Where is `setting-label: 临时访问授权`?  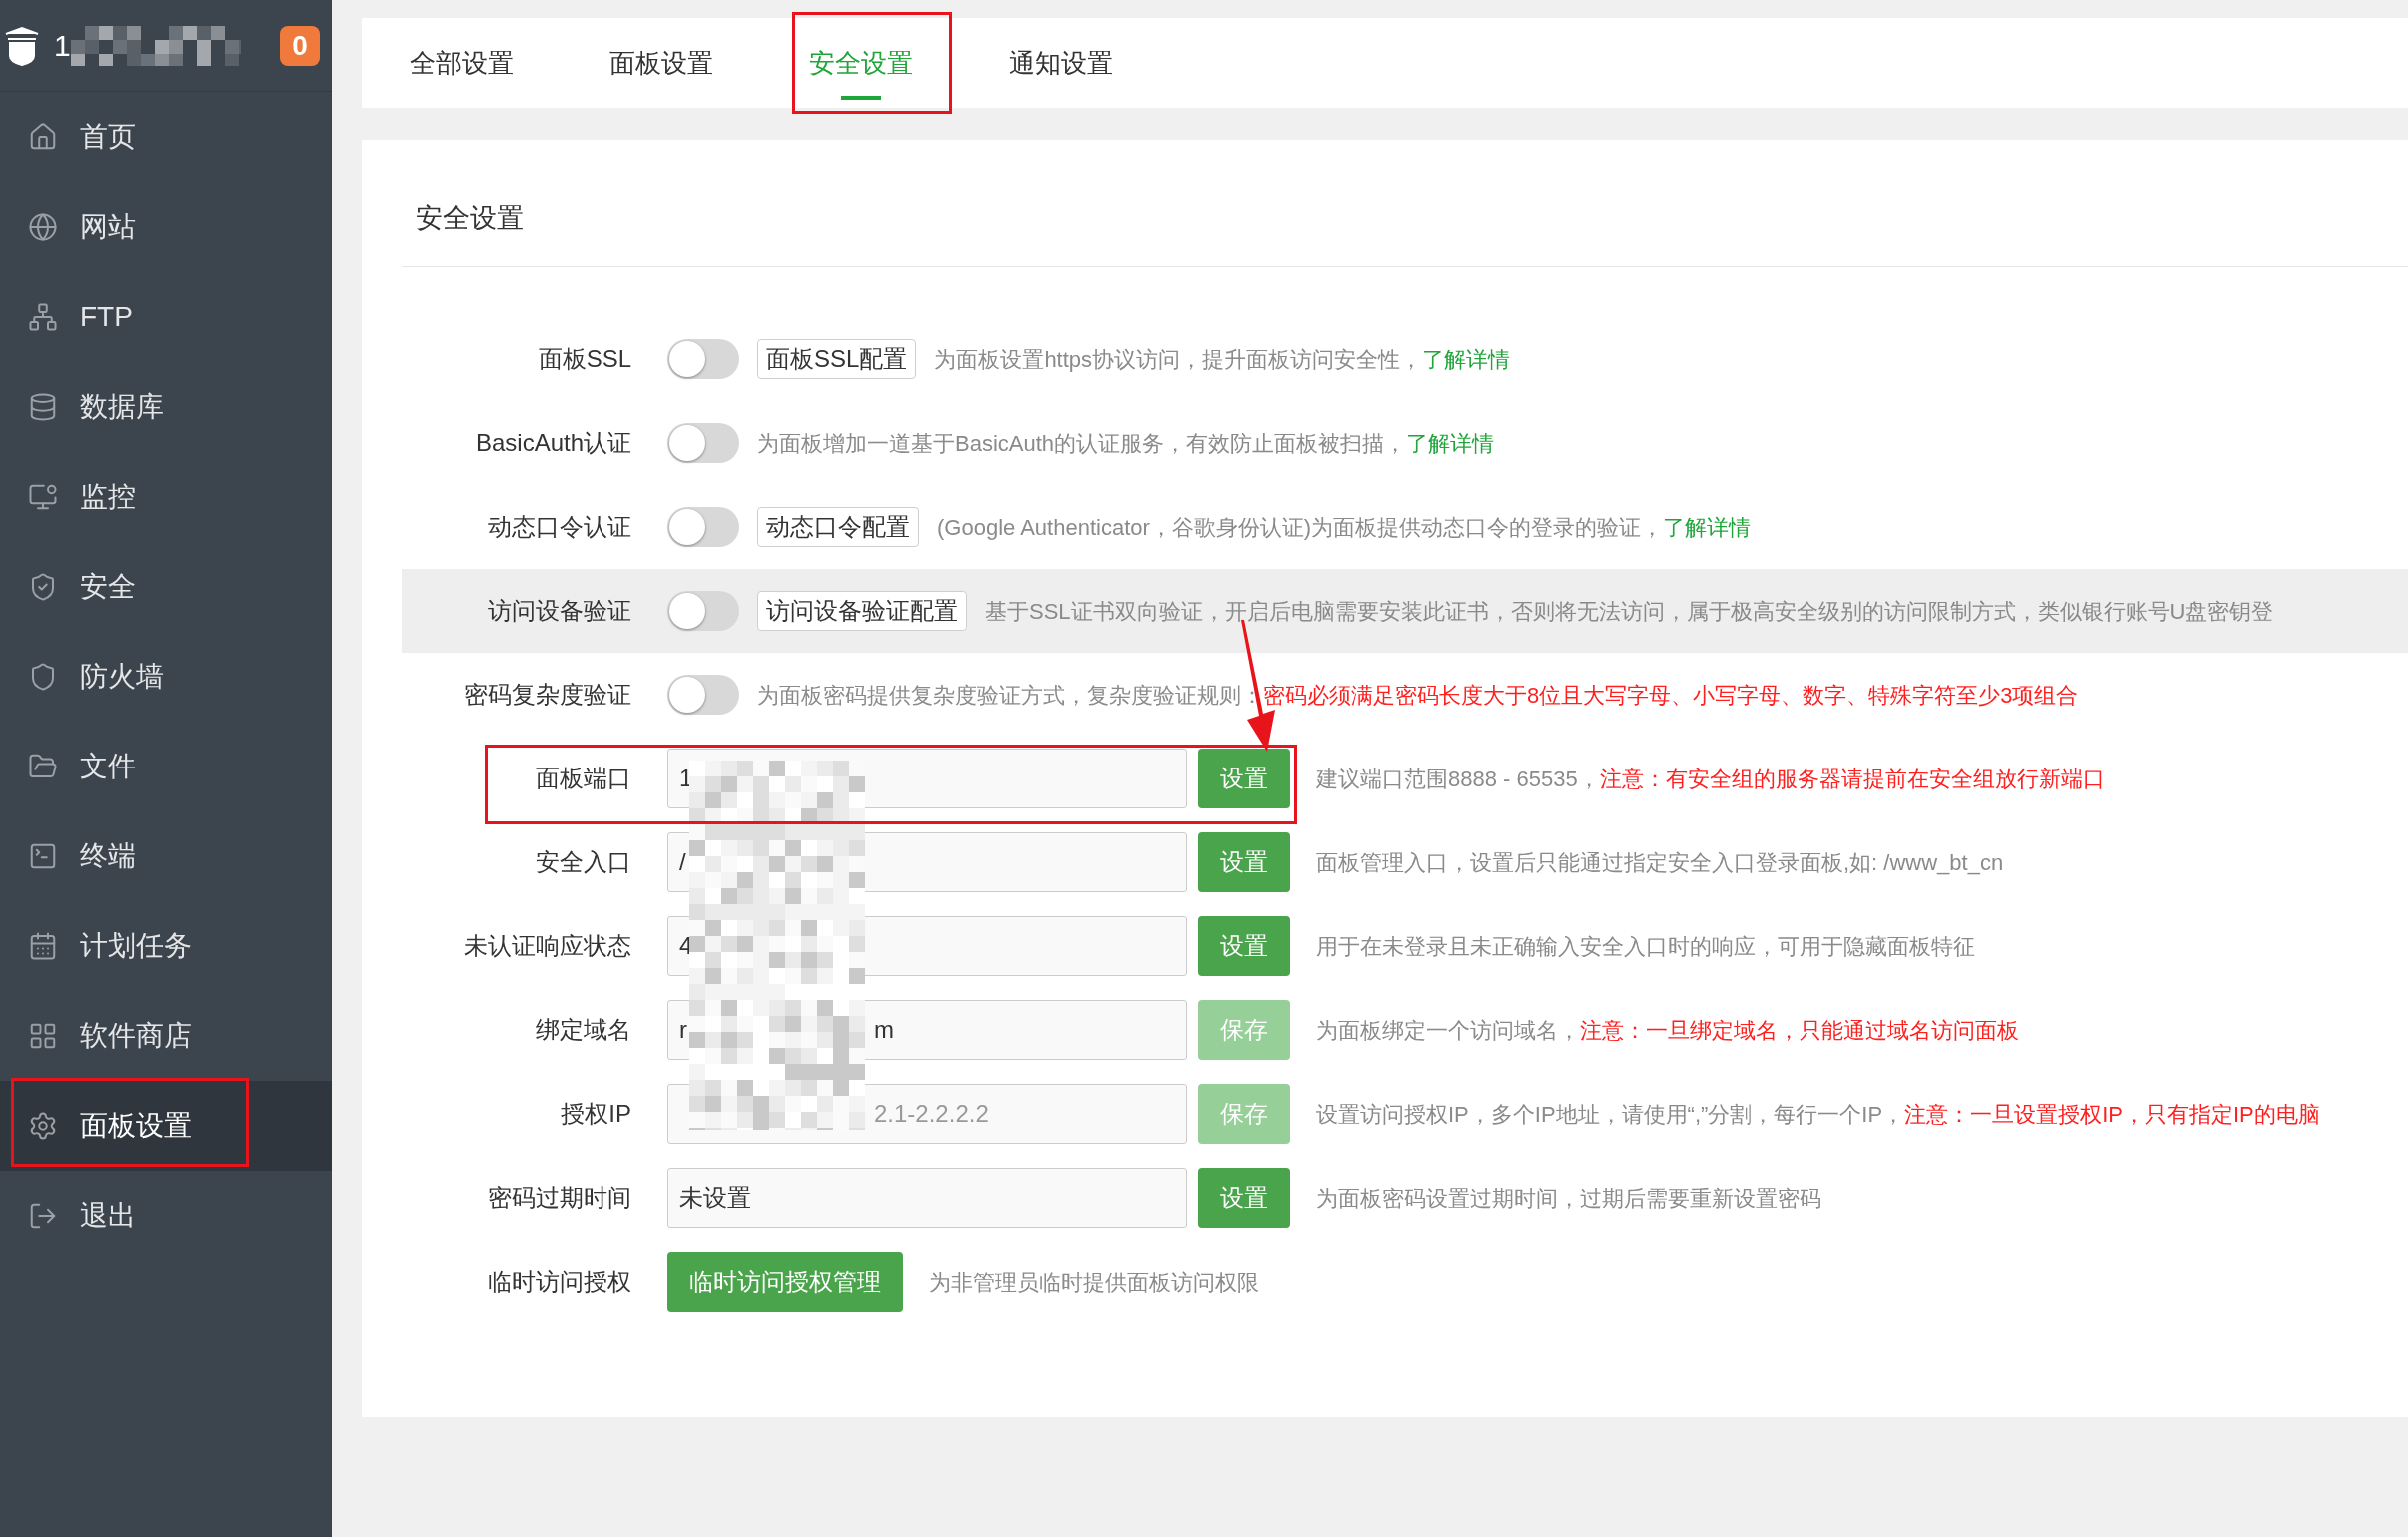
setting-label: 临时访问授权 is located at coordinates (559, 1282).